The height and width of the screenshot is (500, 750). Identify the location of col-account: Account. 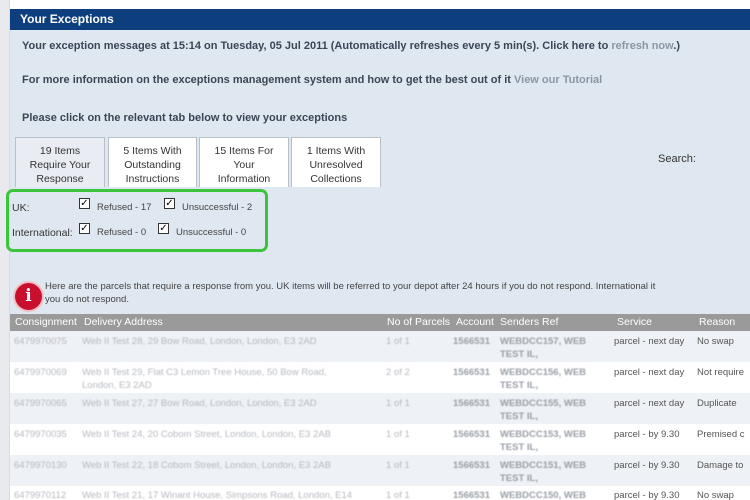
(475, 322).